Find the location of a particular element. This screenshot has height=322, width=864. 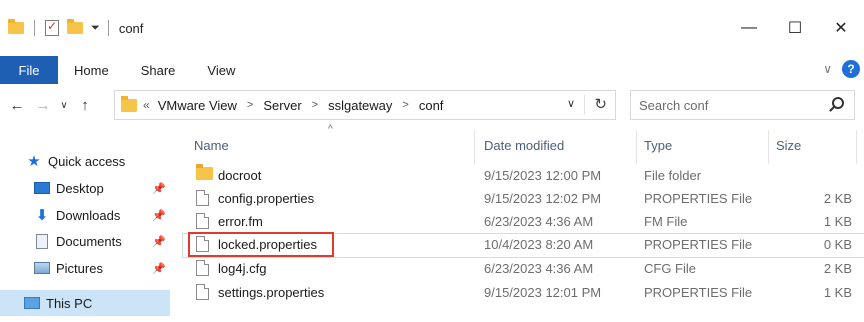

sidebar-item-documents: Documents 📌 is located at coordinates (89, 241).